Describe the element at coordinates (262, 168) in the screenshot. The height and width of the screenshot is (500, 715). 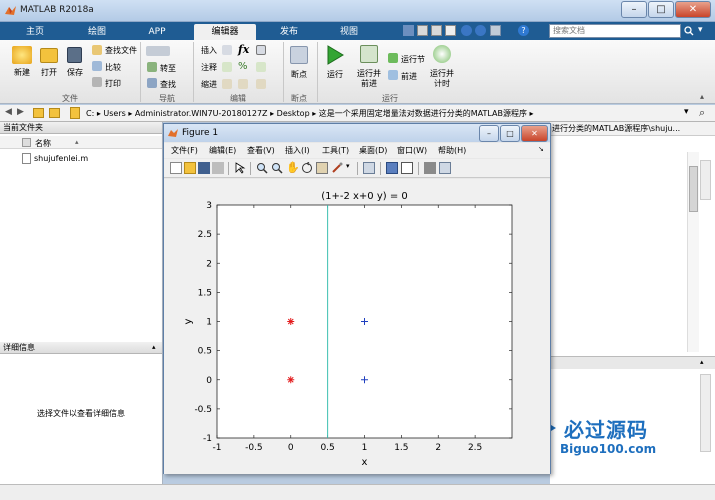
I see `zoom-in-icon` at that location.